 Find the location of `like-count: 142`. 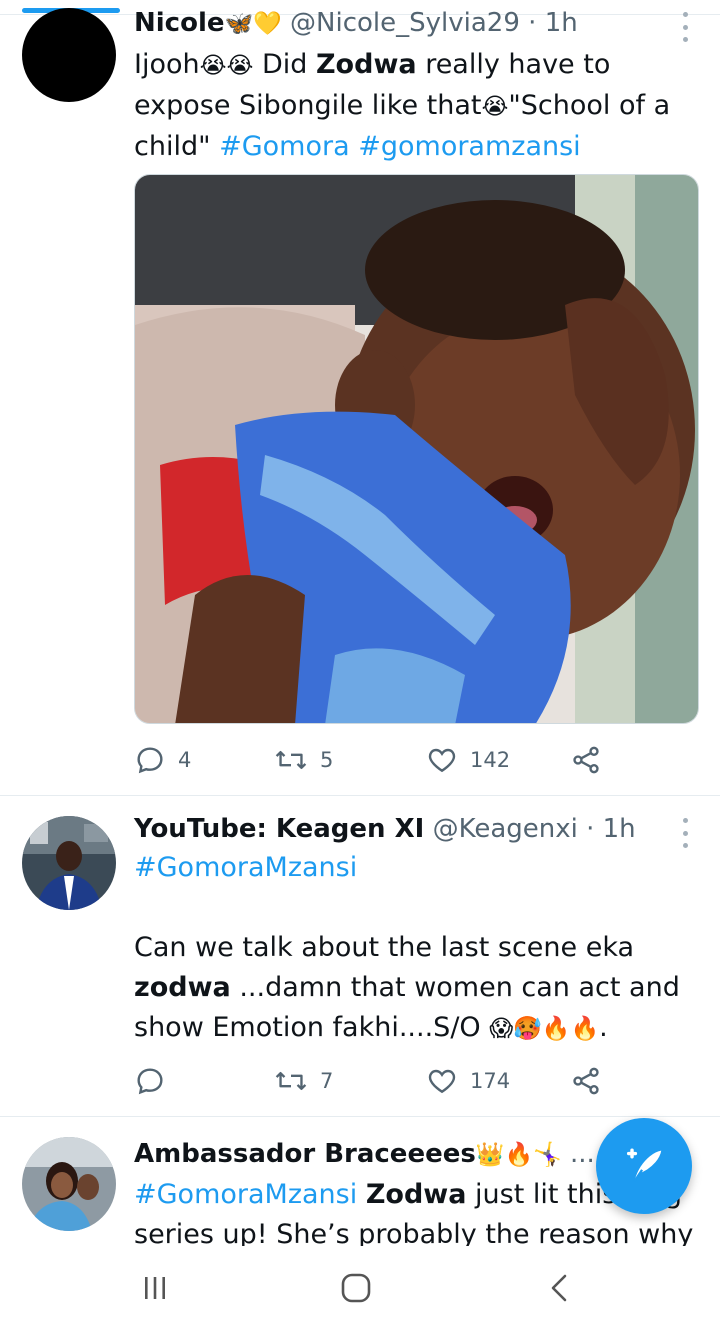

like-count: 142 is located at coordinates (490, 760).